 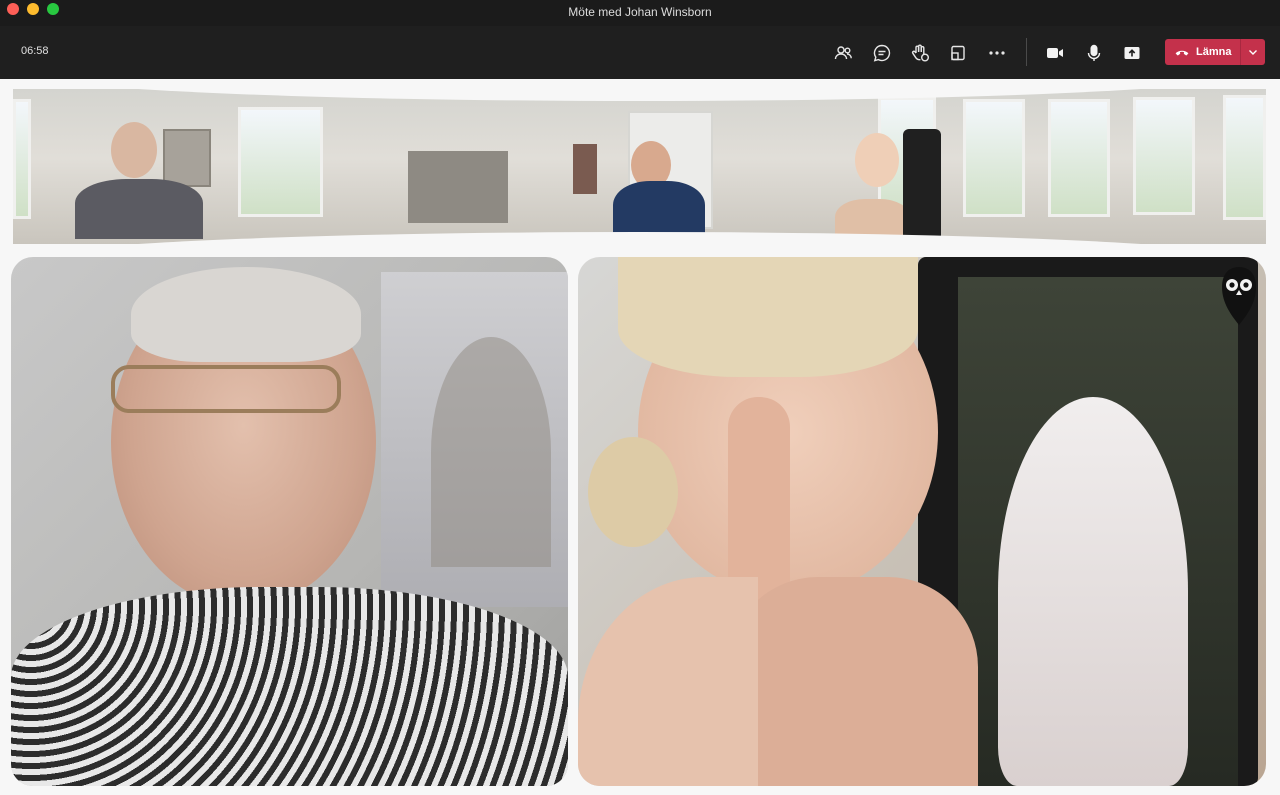 I want to click on meeting-toolbar: 06:58 Lämna, so click(x=640, y=52).